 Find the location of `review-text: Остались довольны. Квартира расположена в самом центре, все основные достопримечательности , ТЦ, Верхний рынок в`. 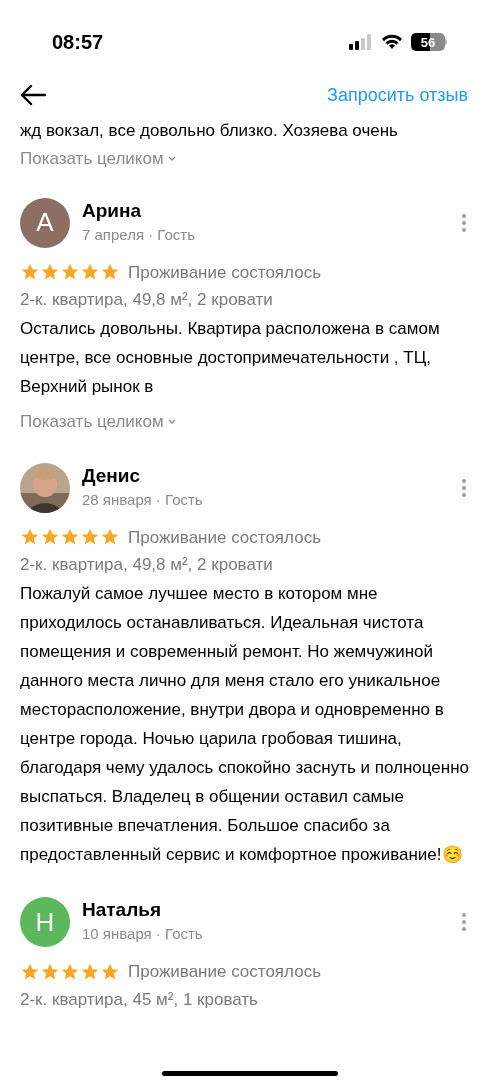

review-text: Остались довольны. Квартира расположена в самом центре, все основные достопримечательности , ТЦ, Верхний рынок в is located at coordinates (230, 358).